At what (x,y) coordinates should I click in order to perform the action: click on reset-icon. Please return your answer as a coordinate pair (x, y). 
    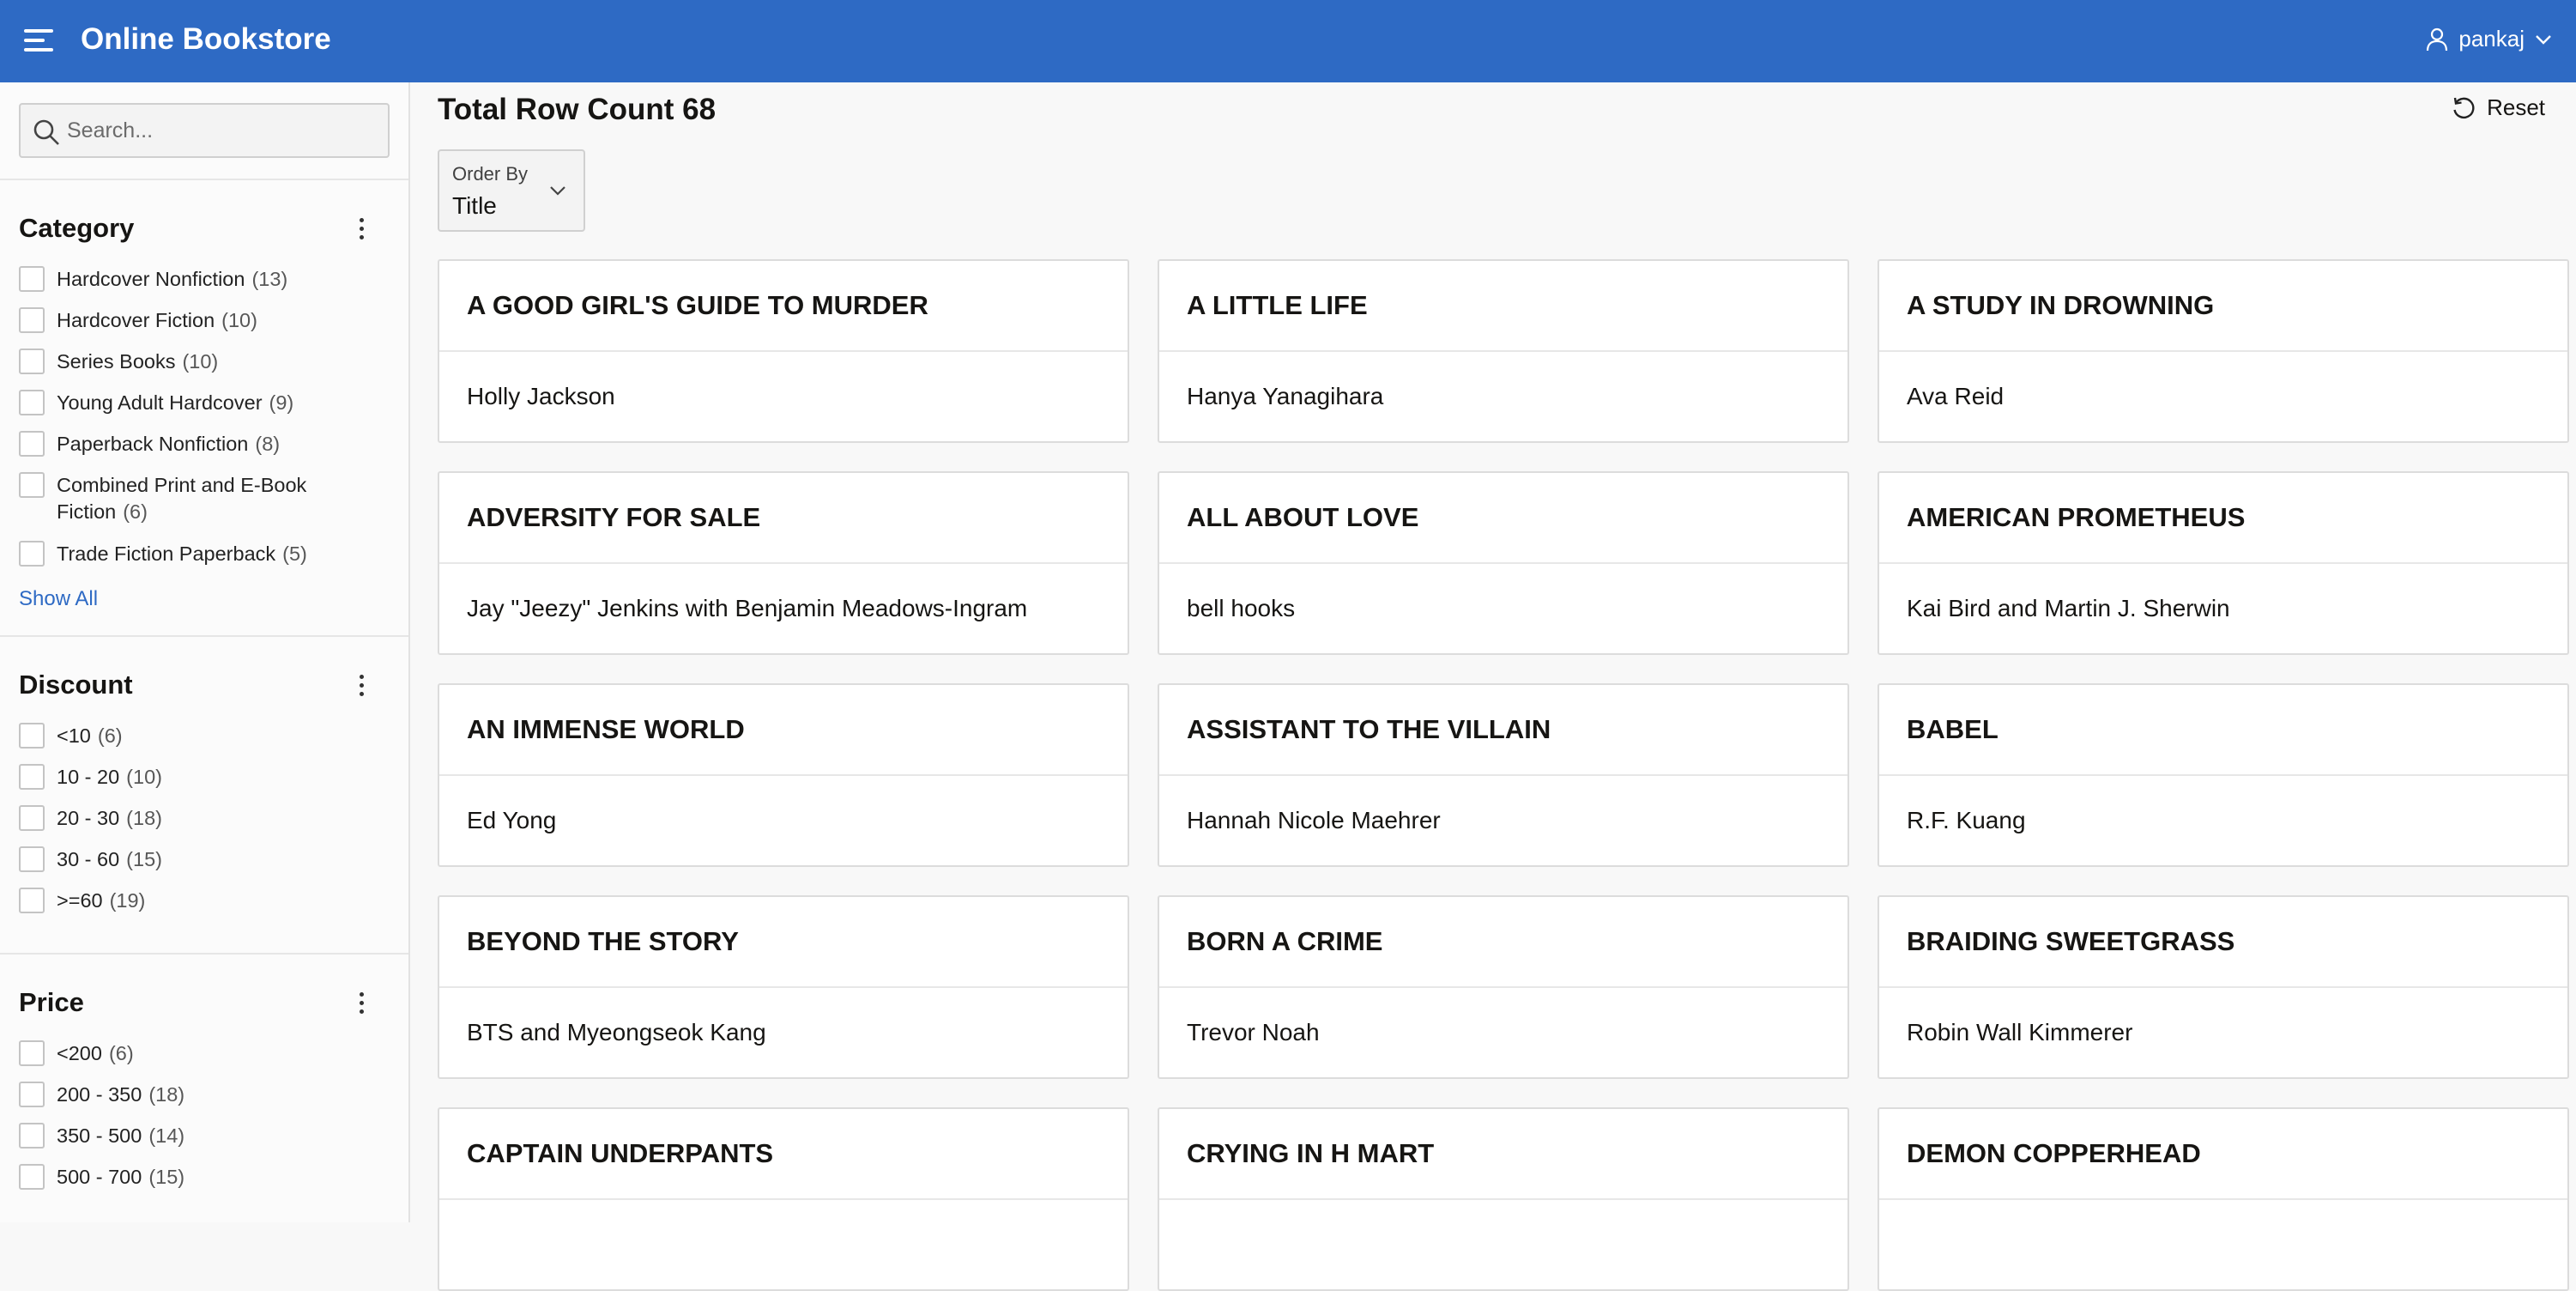
    Looking at the image, I should click on (2464, 107).